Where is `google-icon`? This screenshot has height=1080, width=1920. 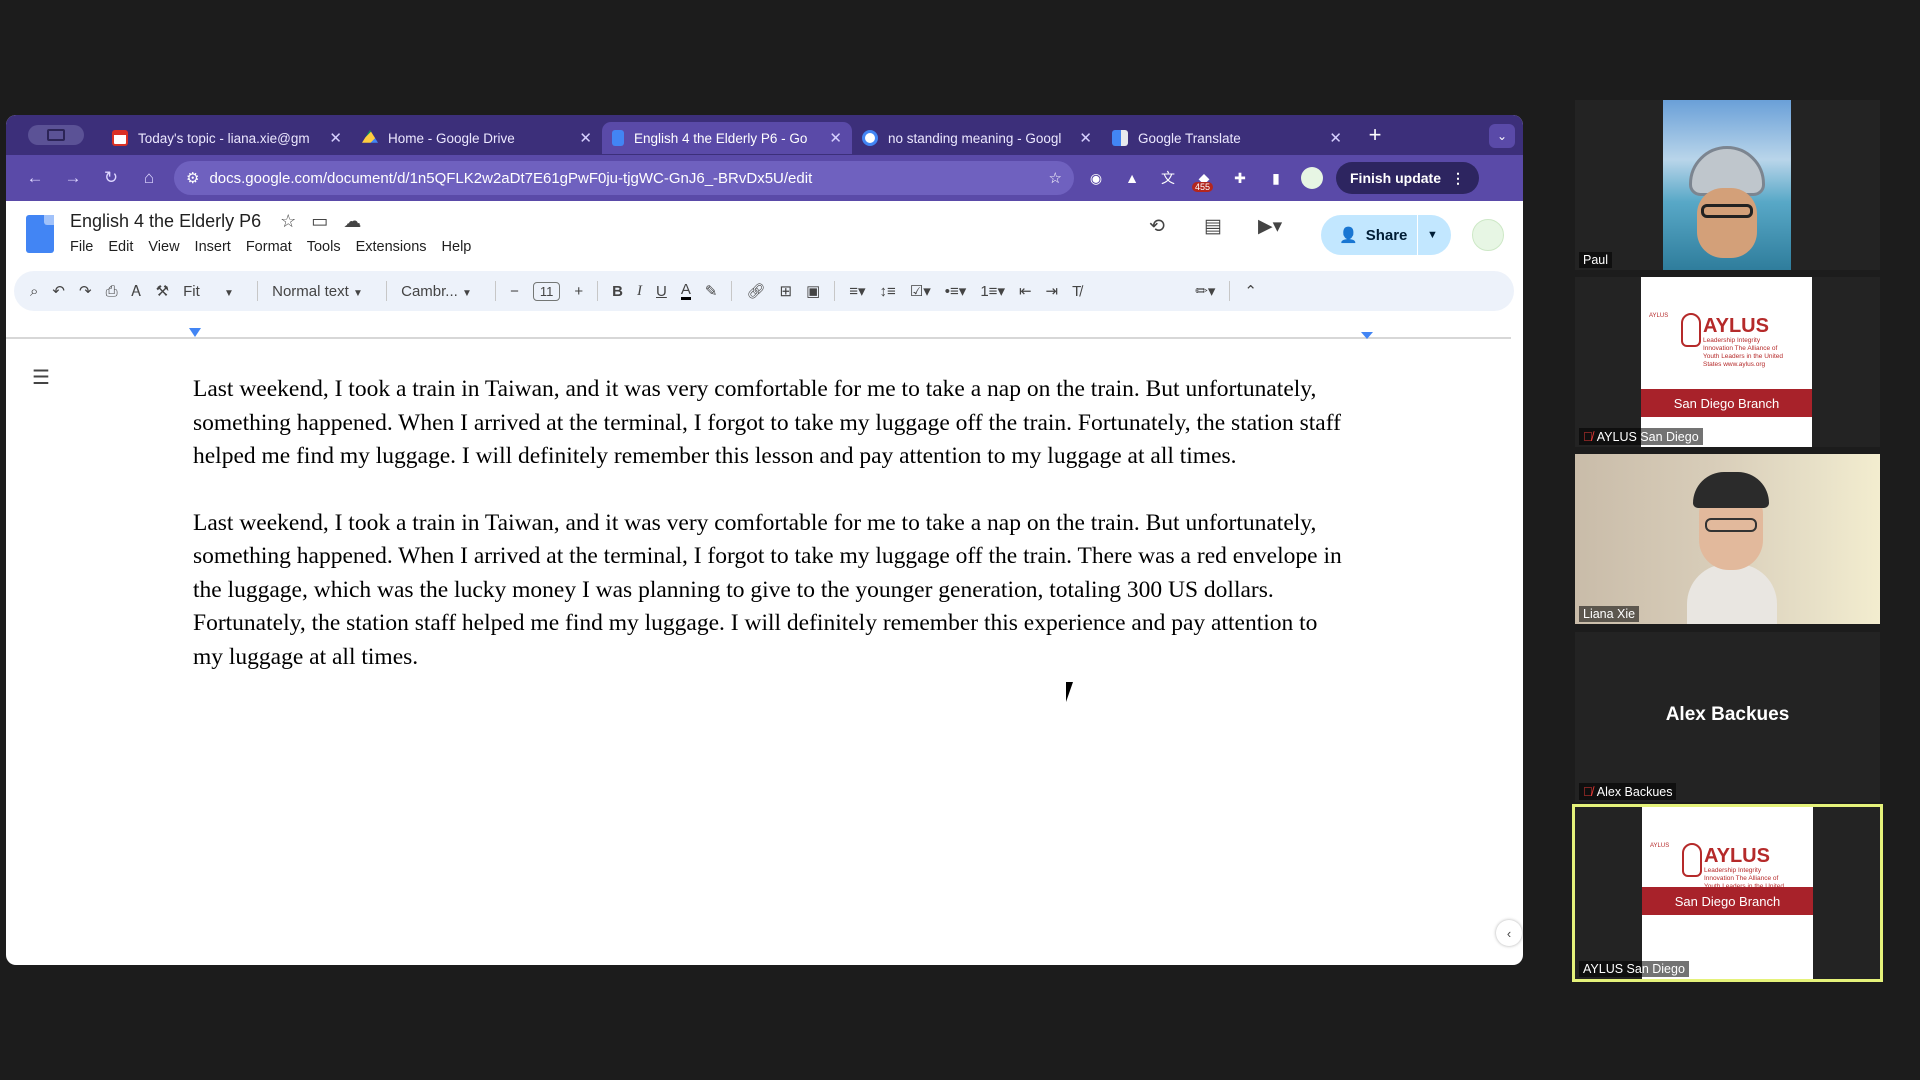
google-icon is located at coordinates (870, 138).